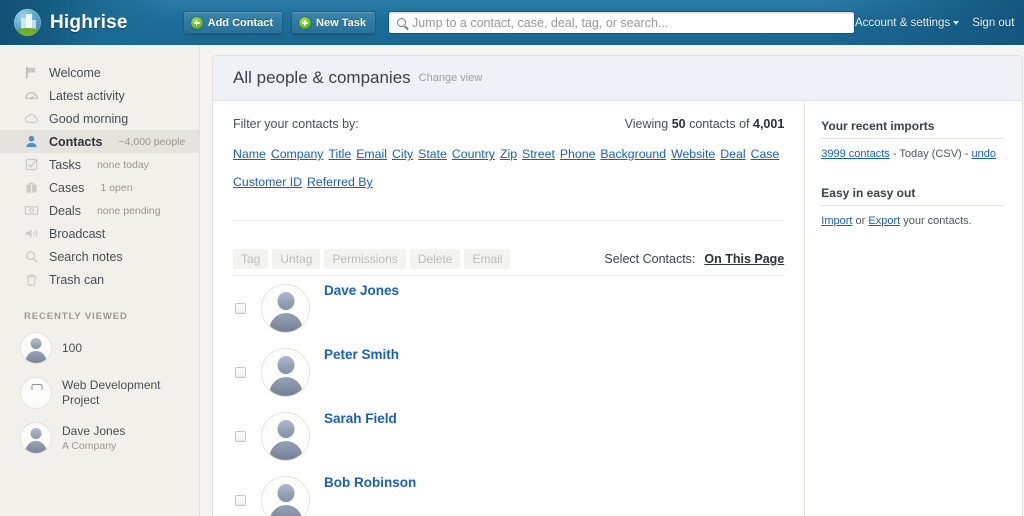 The image size is (1024, 516). What do you see at coordinates (360, 418) in the screenshot?
I see `contact-name-link: Sarah Field` at bounding box center [360, 418].